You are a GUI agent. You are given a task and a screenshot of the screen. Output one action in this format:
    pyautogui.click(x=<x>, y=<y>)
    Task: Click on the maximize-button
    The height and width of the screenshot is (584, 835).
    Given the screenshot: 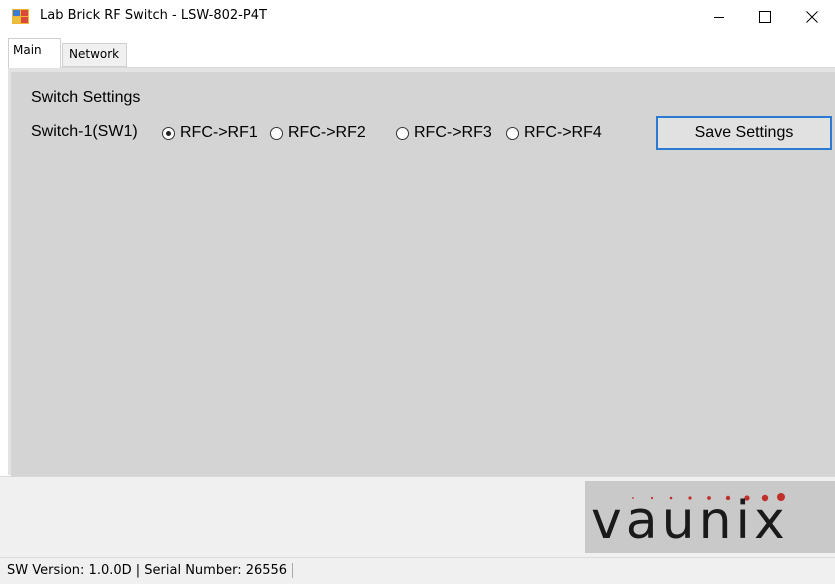 What is the action you would take?
    pyautogui.click(x=765, y=17)
    